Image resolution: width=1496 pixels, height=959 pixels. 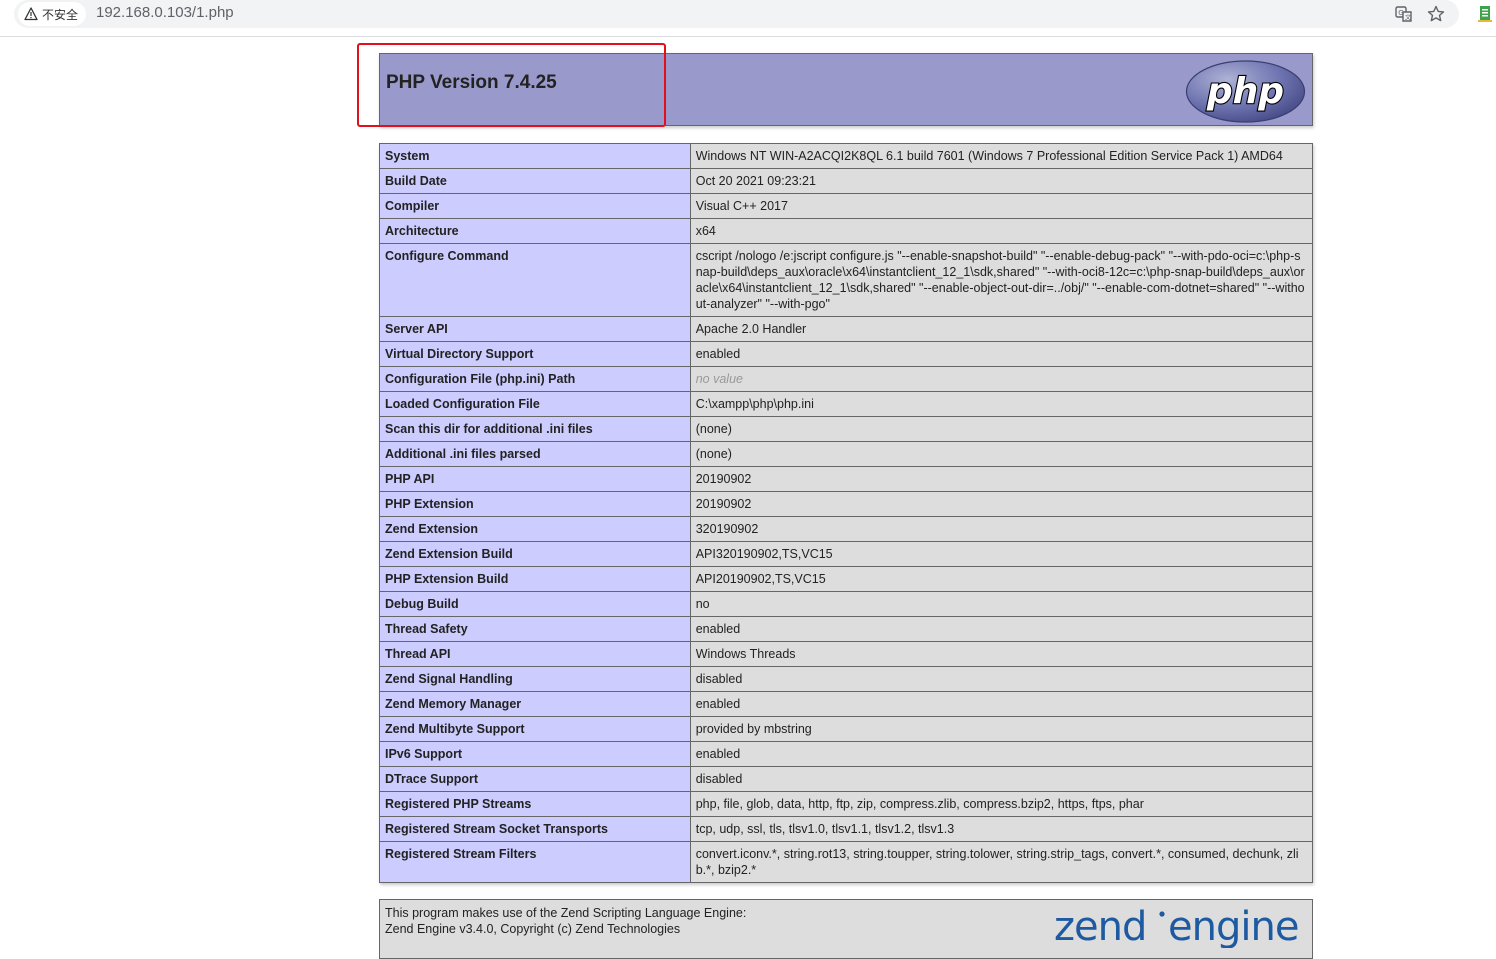 I want to click on info-value: API320190902,TS,VC15, so click(x=1001, y=554).